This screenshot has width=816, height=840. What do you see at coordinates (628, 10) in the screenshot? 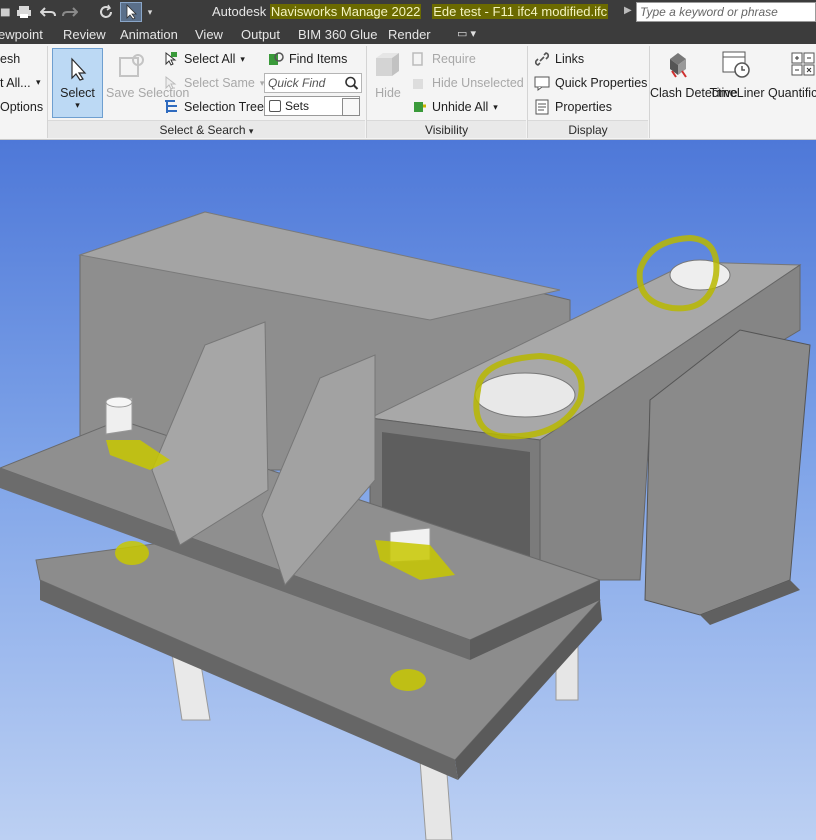
I see `search-expand-icon: ▶` at bounding box center [628, 10].